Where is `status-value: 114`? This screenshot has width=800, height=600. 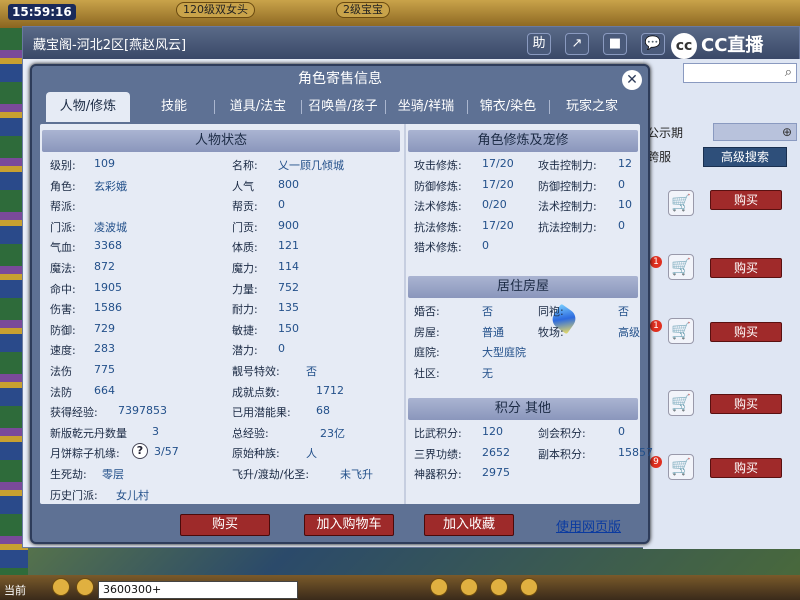 status-value: 114 is located at coordinates (288, 266).